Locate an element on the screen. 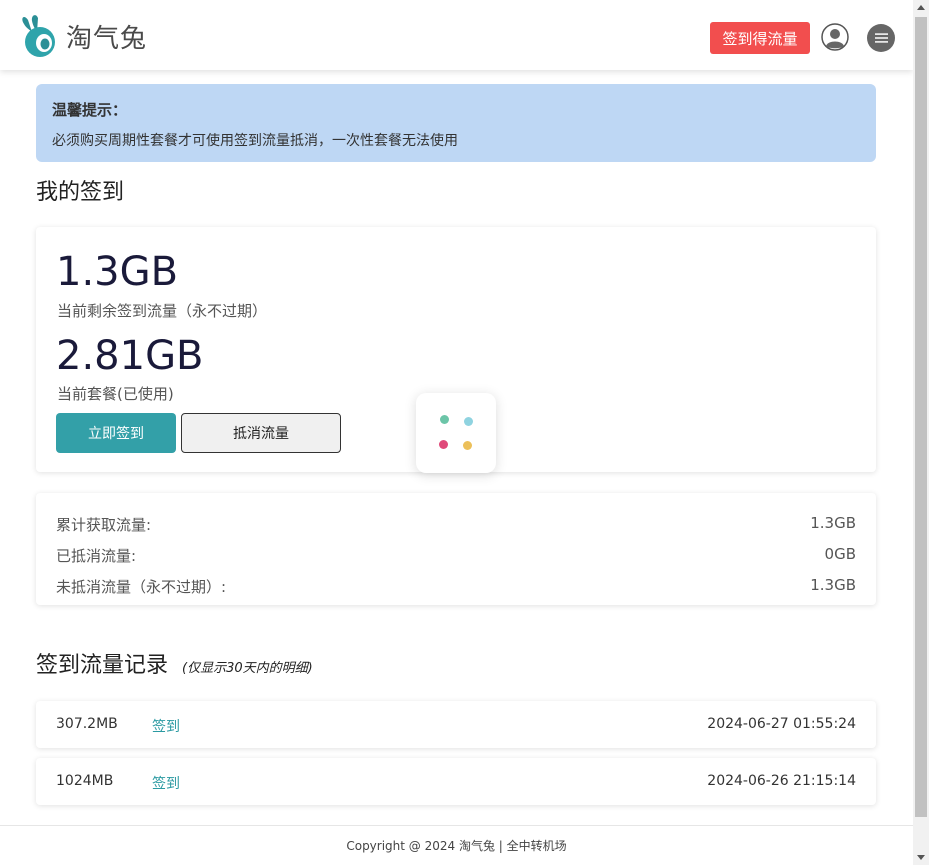 This screenshot has height=865, width=929. footer-copyright: Copyright @ 2024 淘气兔 | 全中转机场 is located at coordinates (456, 846).